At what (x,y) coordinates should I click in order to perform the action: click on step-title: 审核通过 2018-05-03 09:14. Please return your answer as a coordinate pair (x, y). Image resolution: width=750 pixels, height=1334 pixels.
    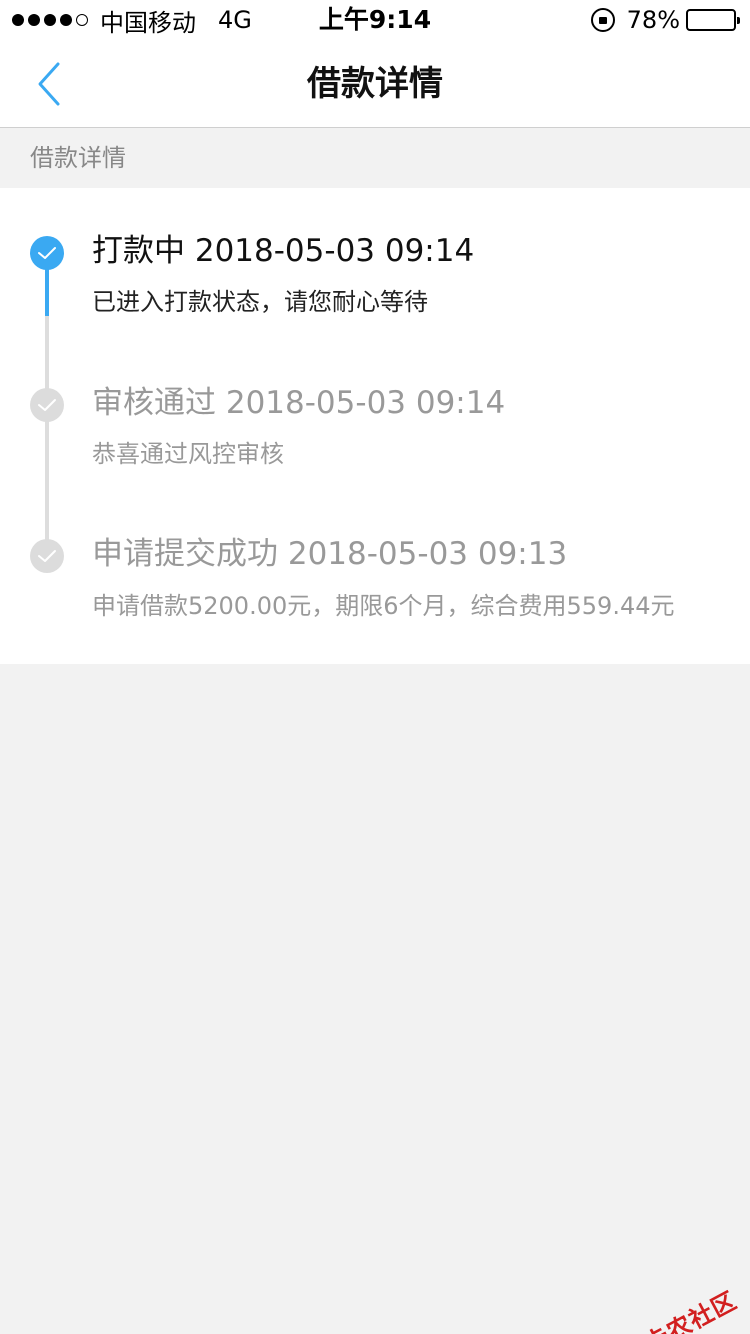
    Looking at the image, I should click on (299, 403).